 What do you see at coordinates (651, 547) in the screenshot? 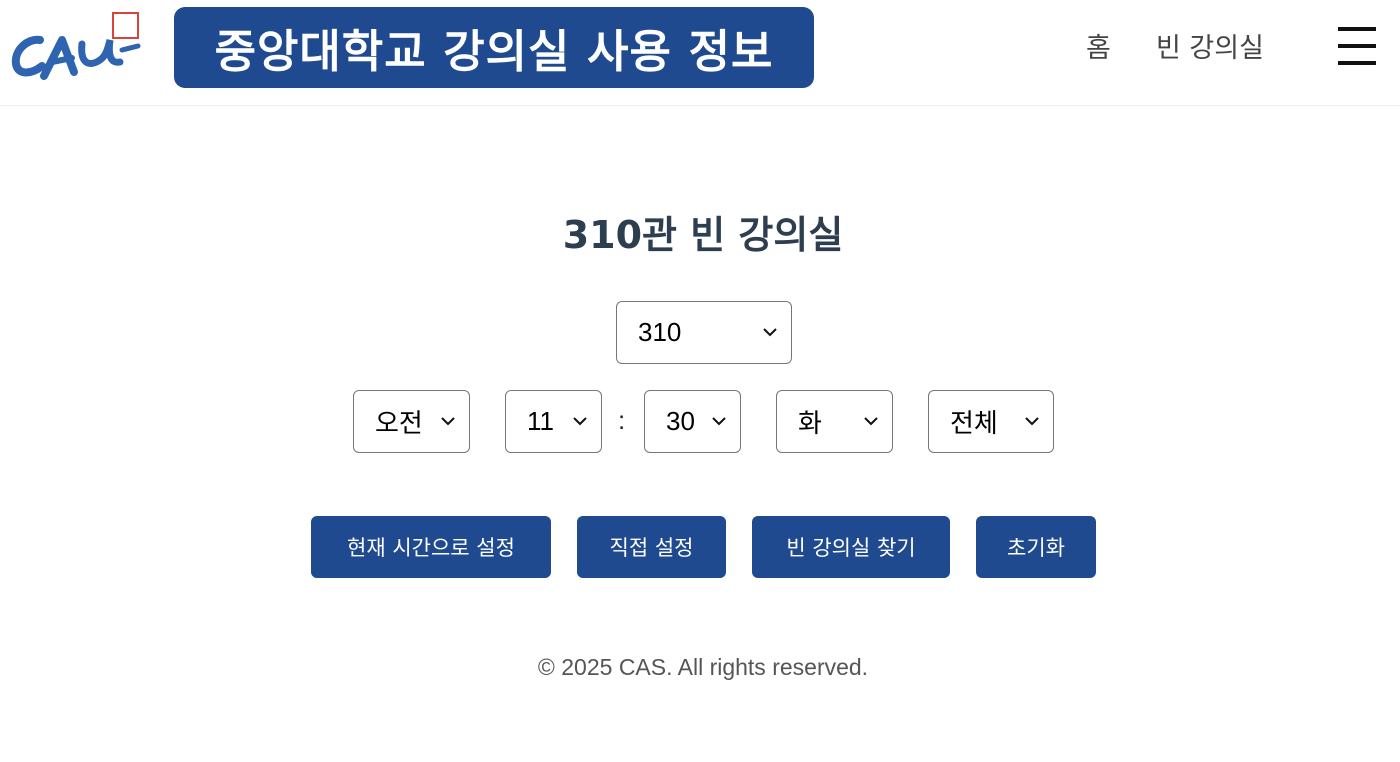
I see `manual-set-button: 직접 설정` at bounding box center [651, 547].